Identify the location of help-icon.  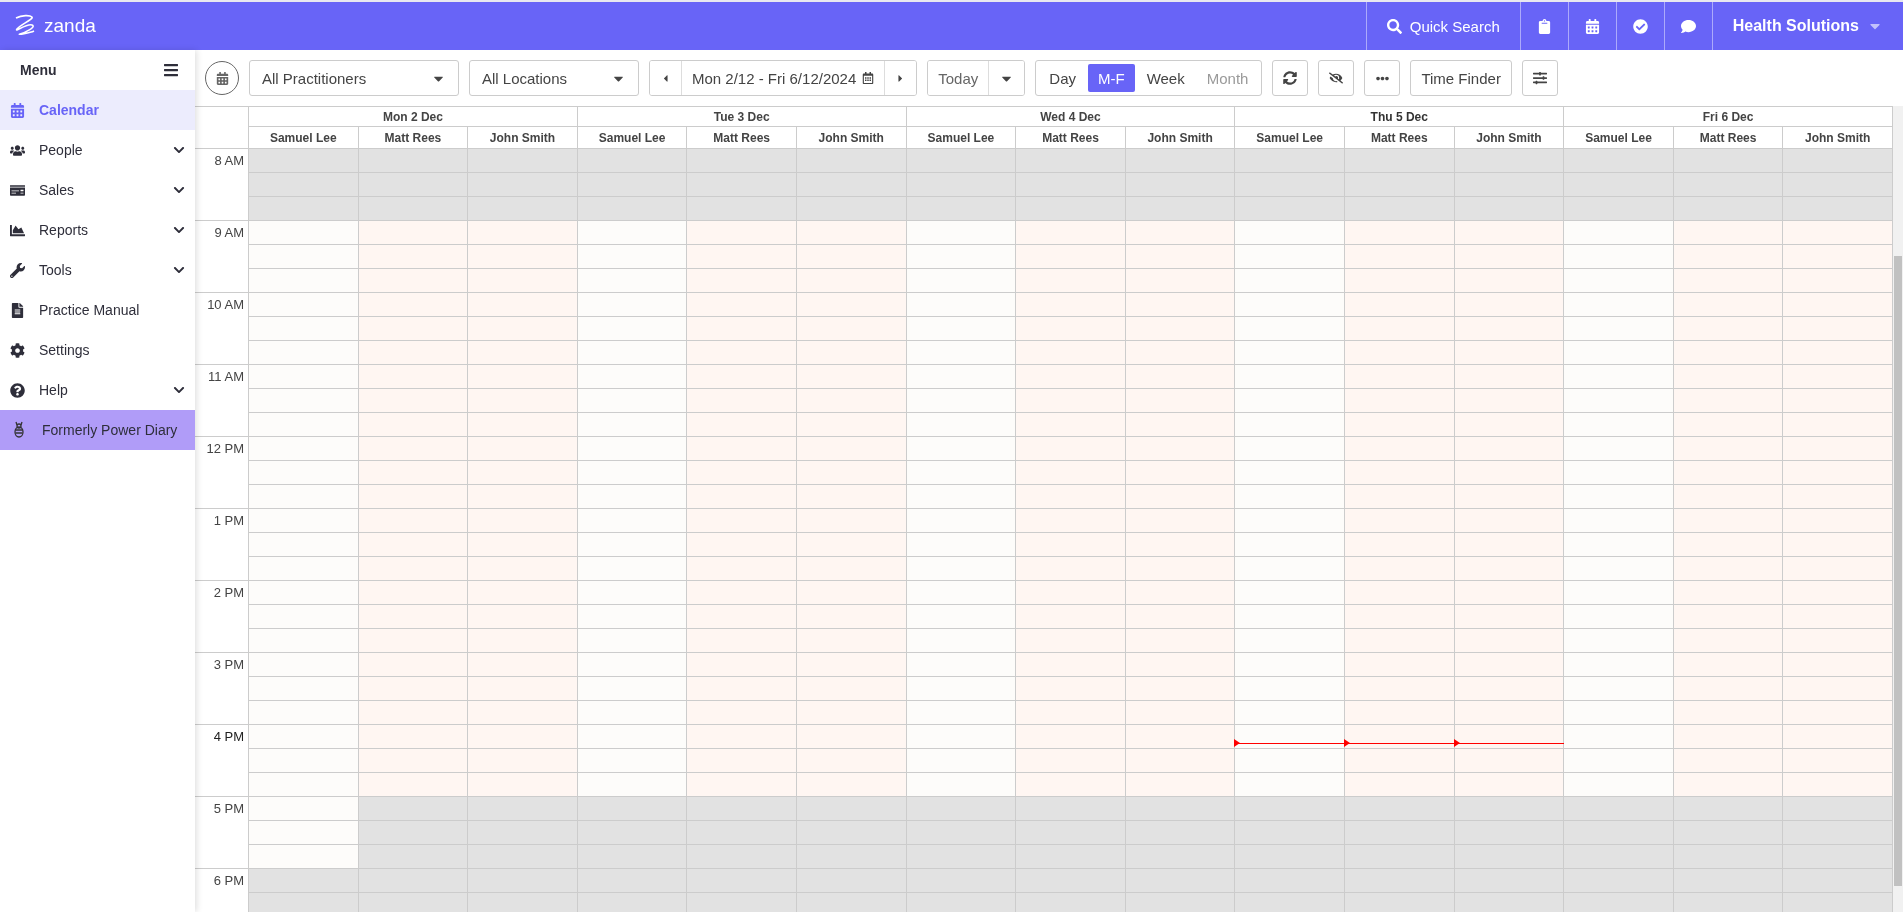
(17, 390).